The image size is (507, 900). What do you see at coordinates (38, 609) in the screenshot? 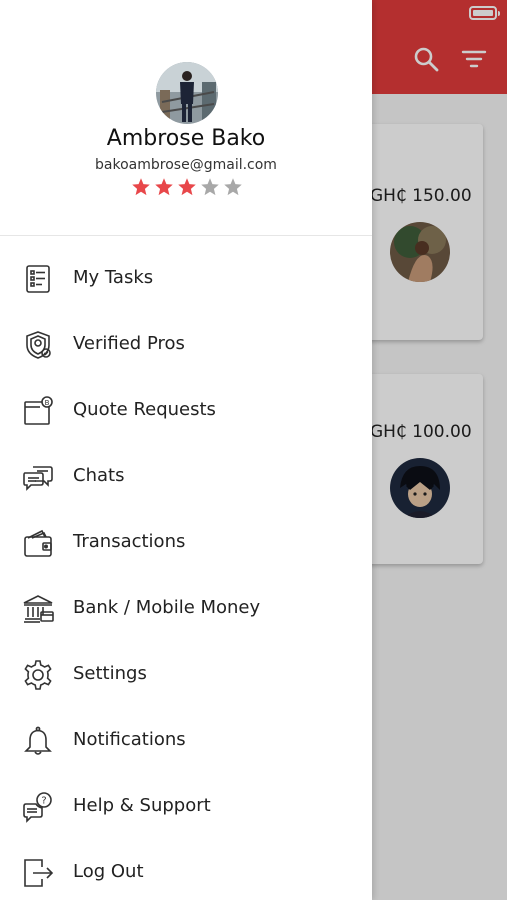
I see `bank-icon` at bounding box center [38, 609].